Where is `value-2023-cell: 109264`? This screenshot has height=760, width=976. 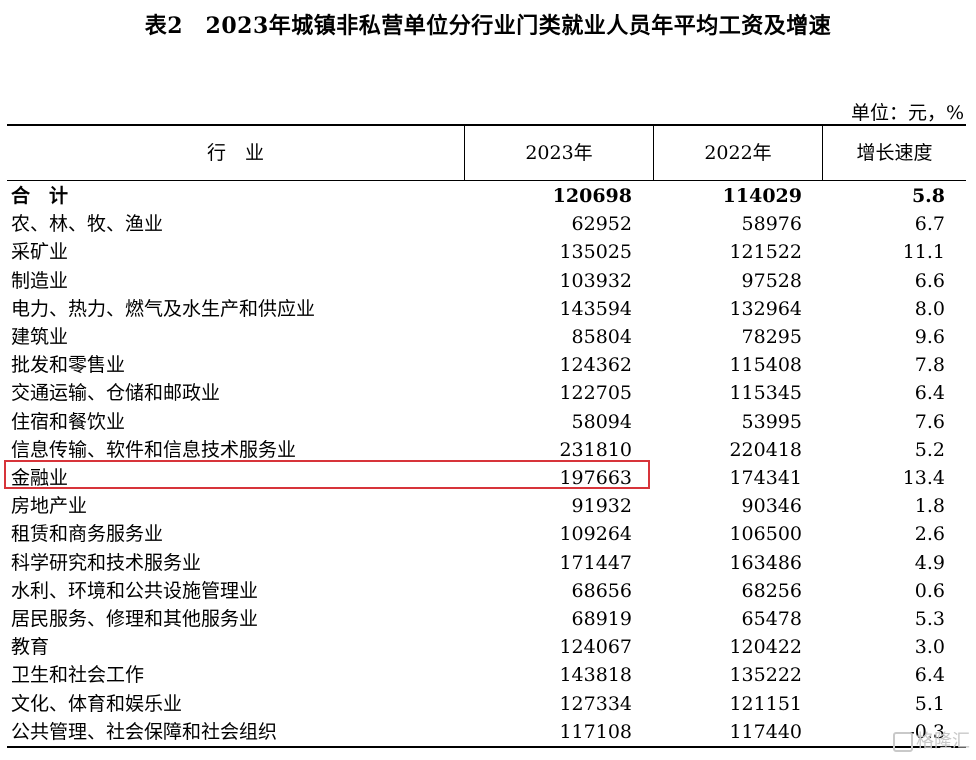 value-2023-cell: 109264 is located at coordinates (595, 534).